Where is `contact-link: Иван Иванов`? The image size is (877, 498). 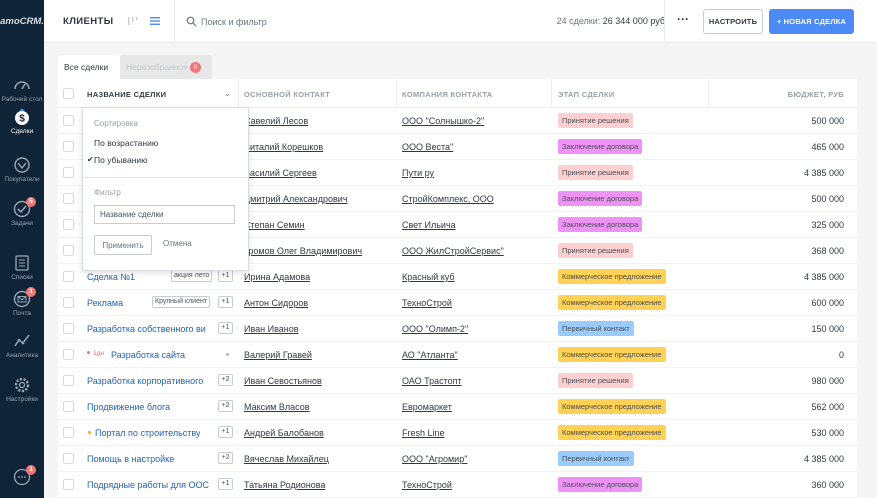
contact-link: Иван Иванов is located at coordinates (271, 329).